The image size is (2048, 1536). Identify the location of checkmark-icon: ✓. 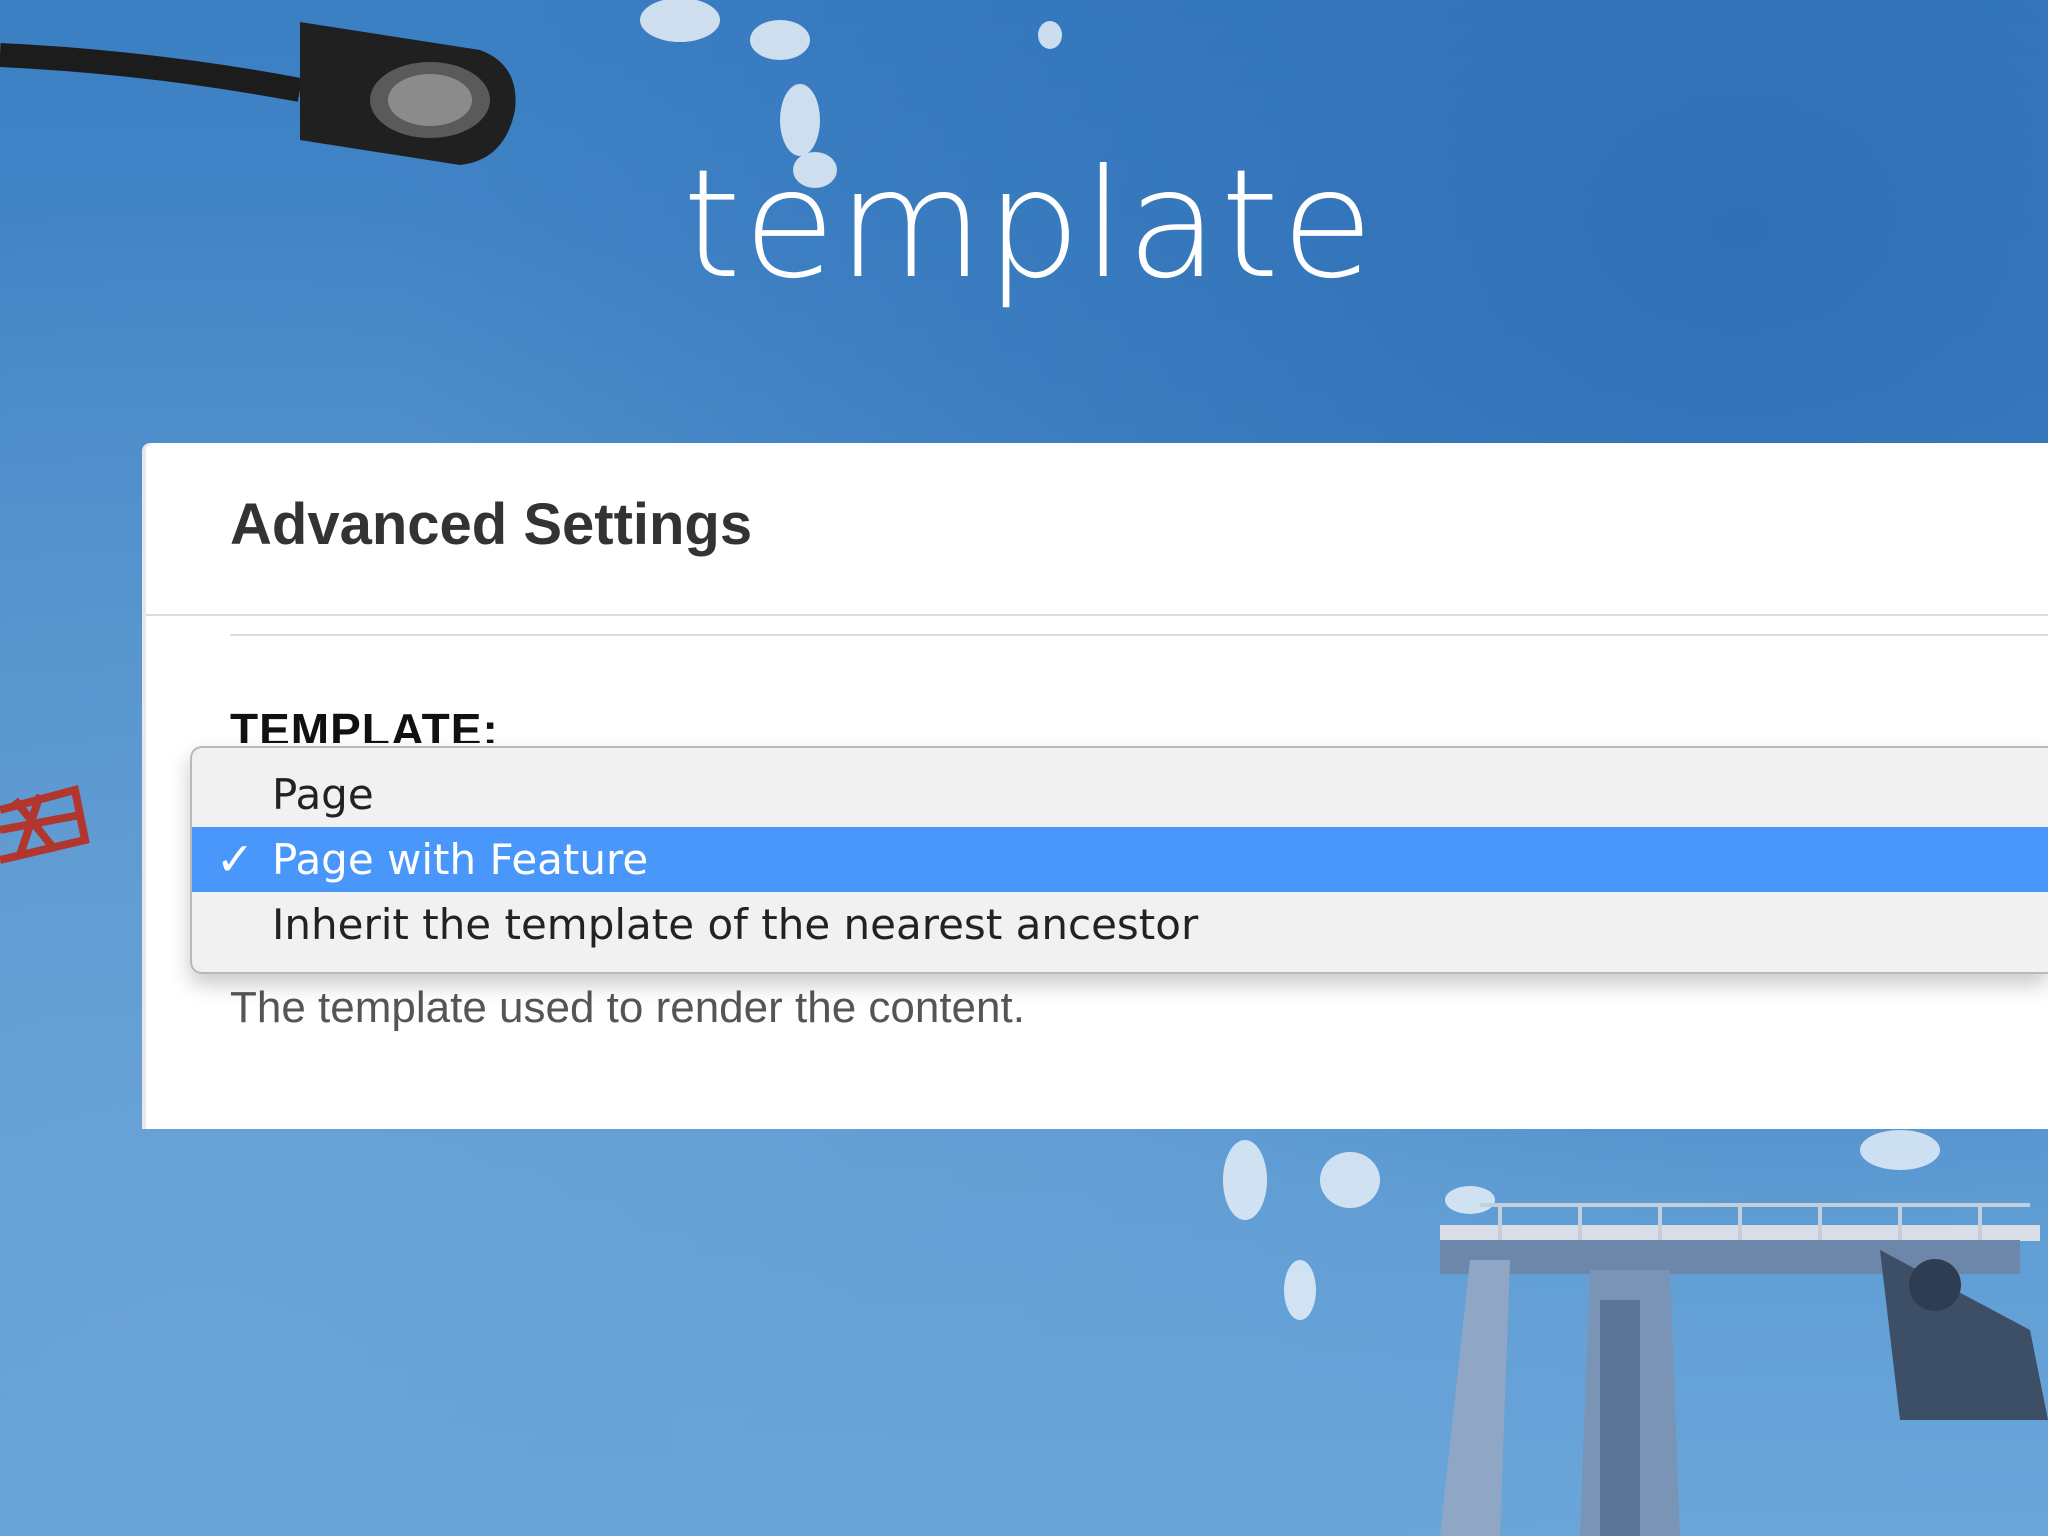
(235, 859).